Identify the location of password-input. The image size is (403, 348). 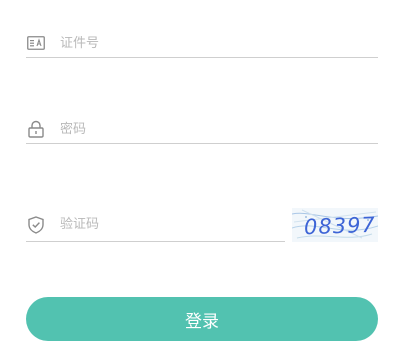
(219, 129).